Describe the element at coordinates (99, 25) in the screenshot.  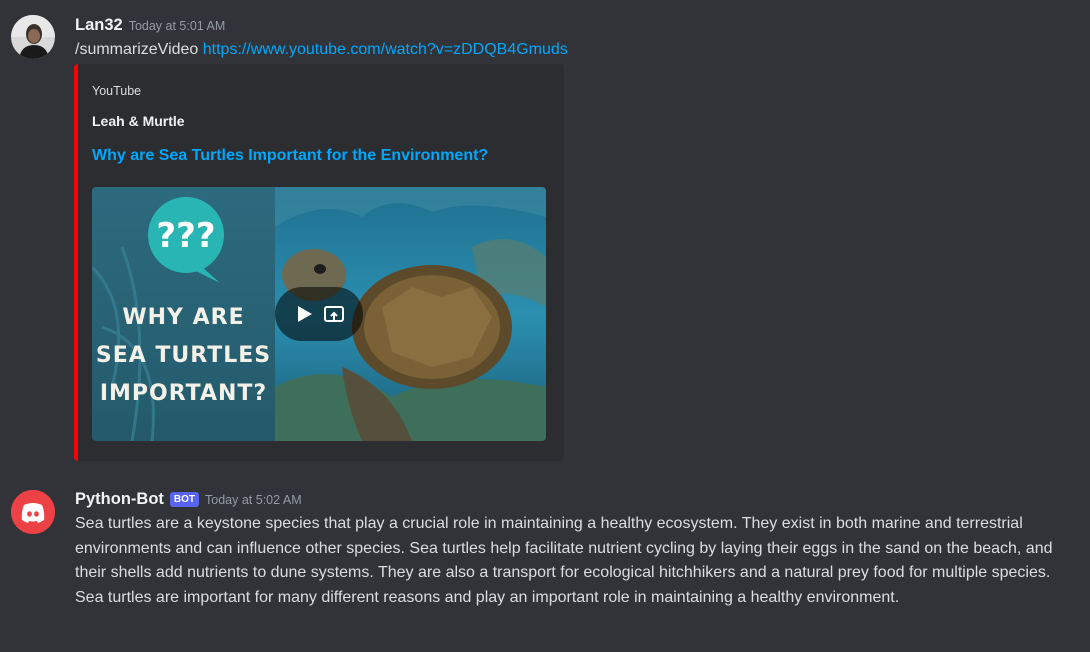
I see `username: Lan32` at that location.